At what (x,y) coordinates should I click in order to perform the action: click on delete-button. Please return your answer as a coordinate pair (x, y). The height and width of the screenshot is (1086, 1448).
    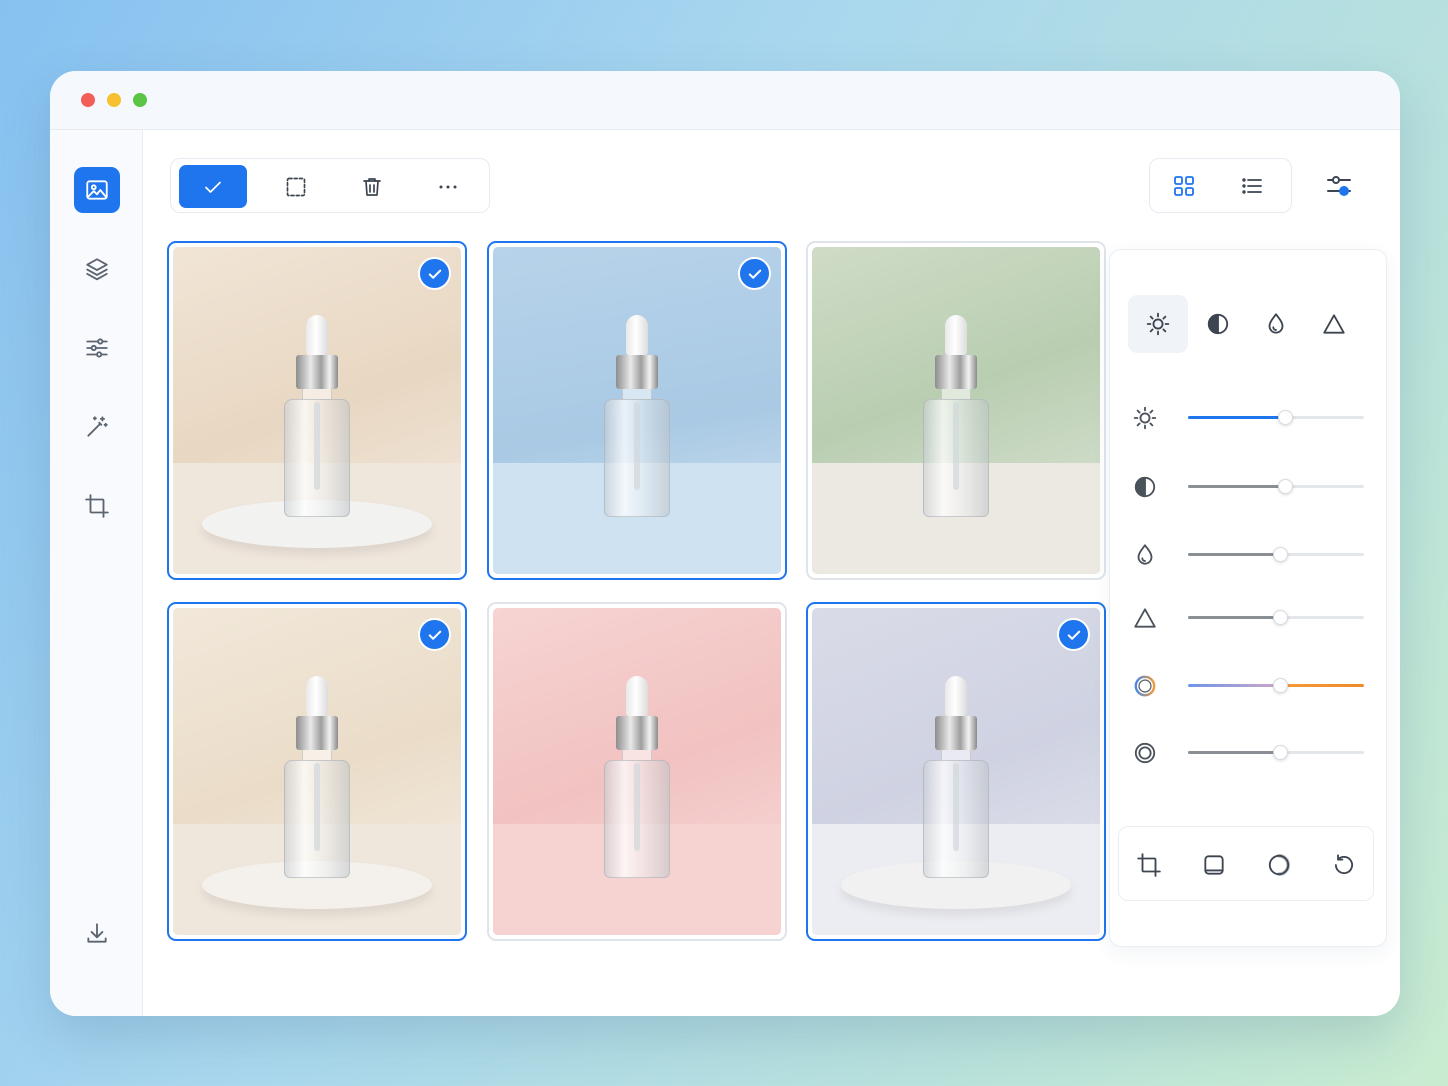
    Looking at the image, I should click on (372, 186).